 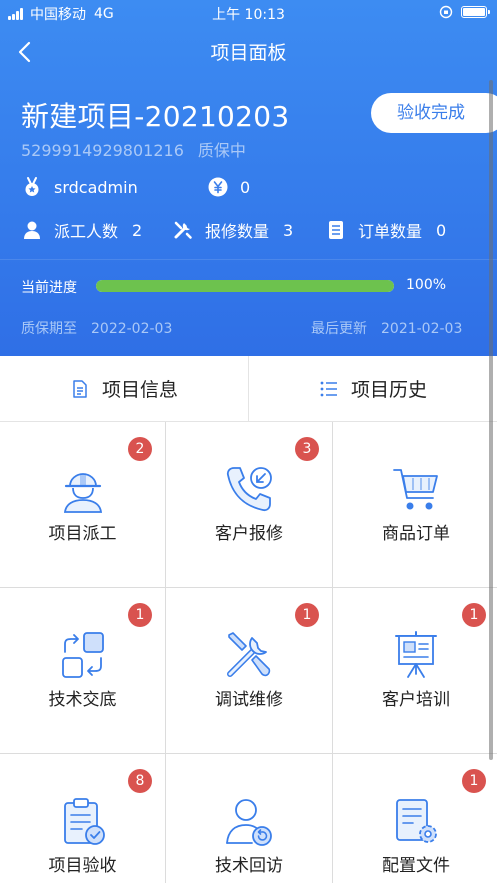 What do you see at coordinates (416, 654) in the screenshot?
I see `presentation-board-icon` at bounding box center [416, 654].